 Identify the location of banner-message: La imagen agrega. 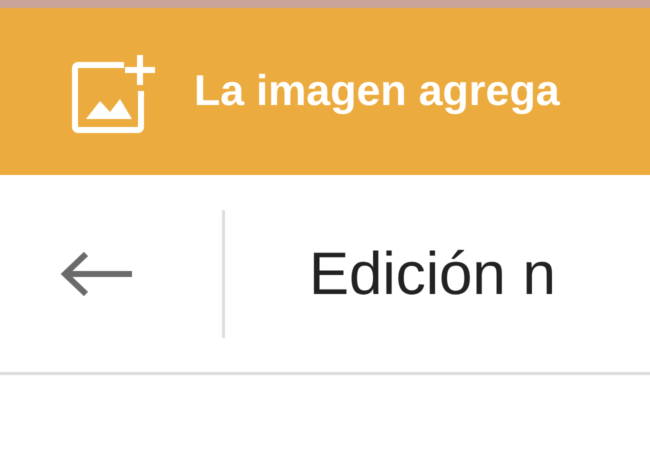
(377, 91).